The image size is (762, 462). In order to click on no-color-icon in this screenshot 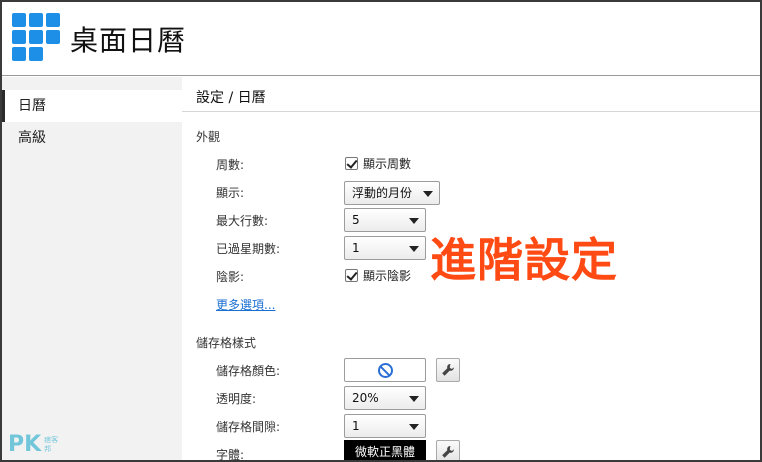, I will do `click(385, 370)`.